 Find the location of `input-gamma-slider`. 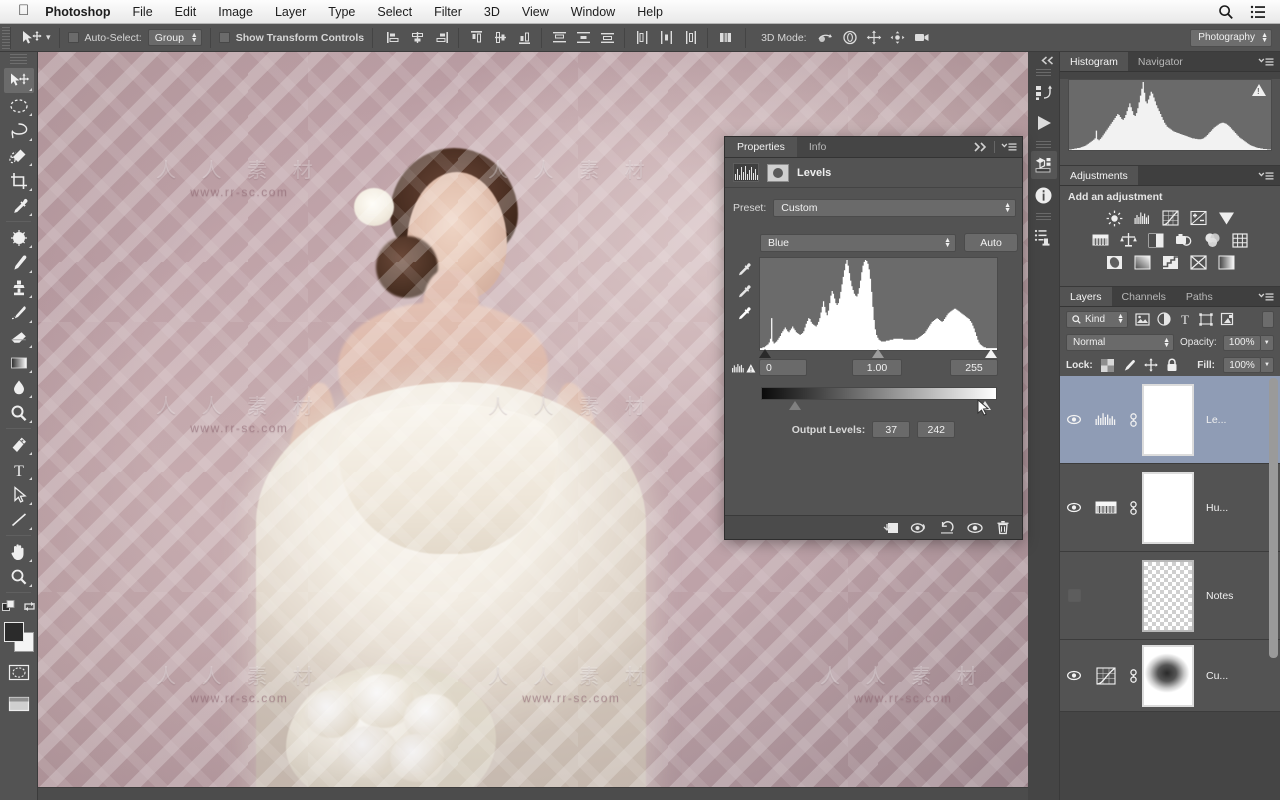

input-gamma-slider is located at coordinates (878, 353).